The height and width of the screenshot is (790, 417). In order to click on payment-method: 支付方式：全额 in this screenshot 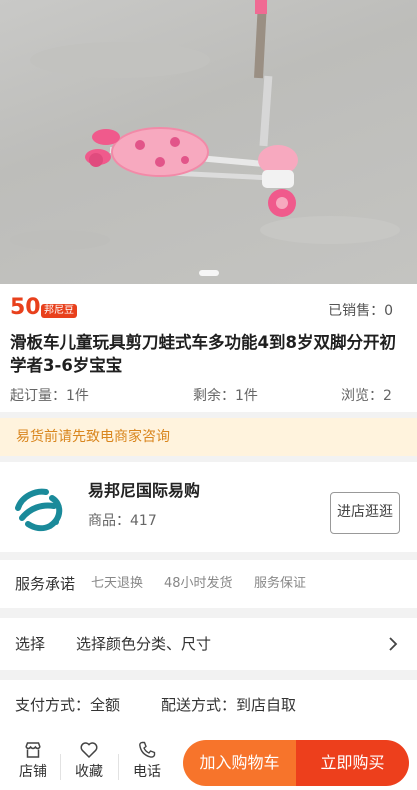, I will do `click(68, 705)`.